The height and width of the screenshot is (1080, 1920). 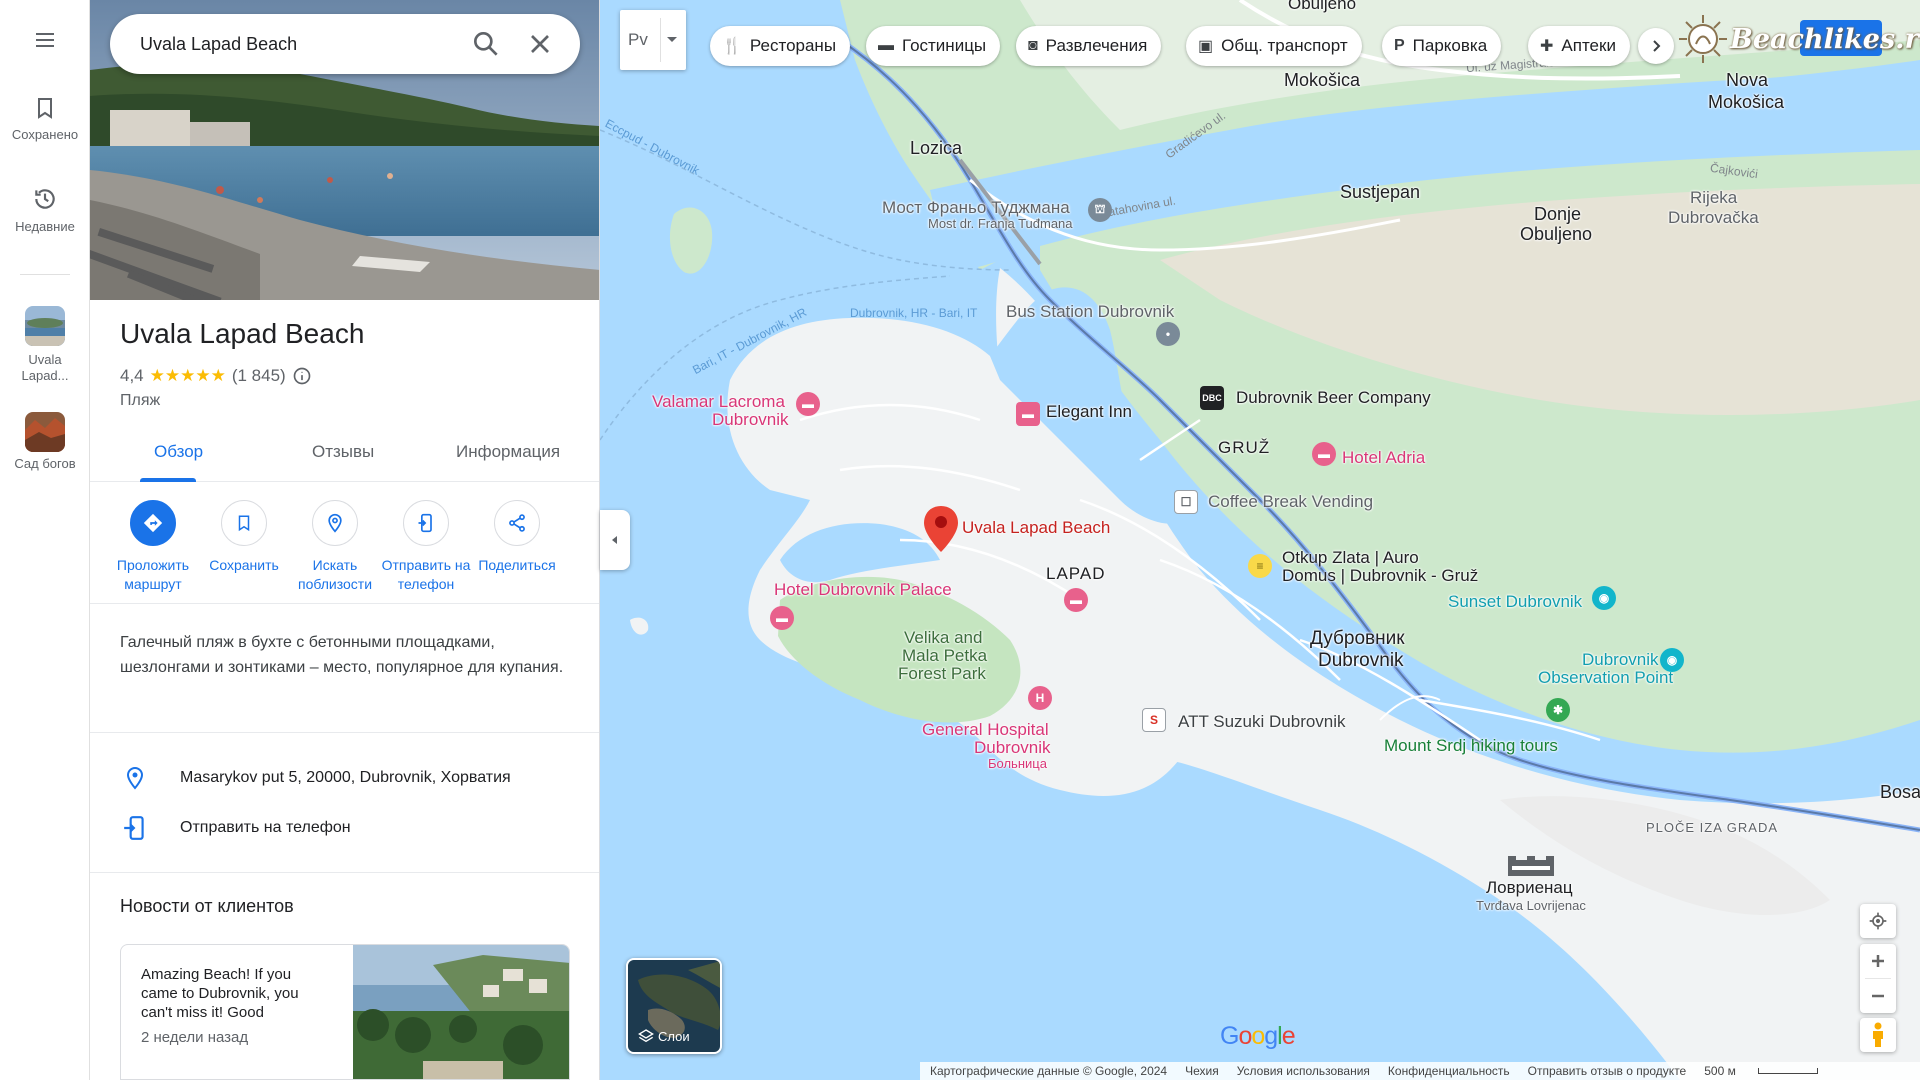 I want to click on tab-about: Информация, so click(x=508, y=452).